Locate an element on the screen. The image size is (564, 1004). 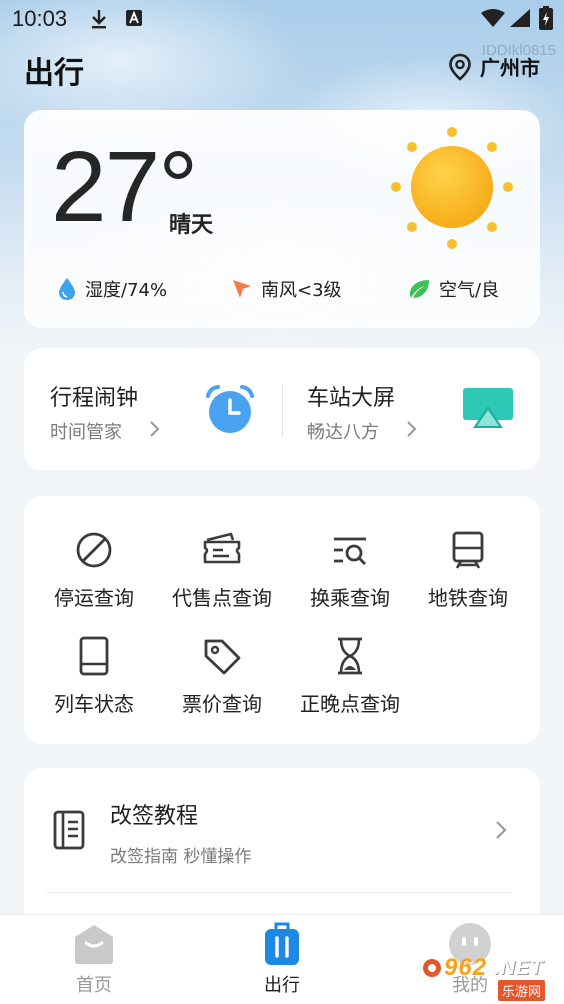
station-screen-subtitle: 畅达八方 is located at coordinates (343, 432).